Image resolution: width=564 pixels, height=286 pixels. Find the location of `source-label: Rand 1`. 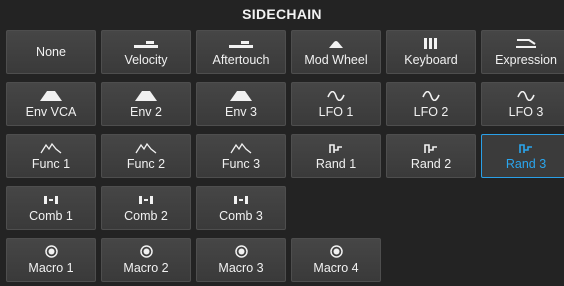

source-label: Rand 1 is located at coordinates (336, 163).